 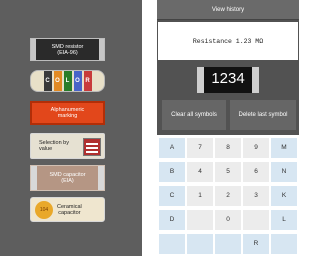 What do you see at coordinates (284, 196) in the screenshot?
I see `key-k: K` at bounding box center [284, 196].